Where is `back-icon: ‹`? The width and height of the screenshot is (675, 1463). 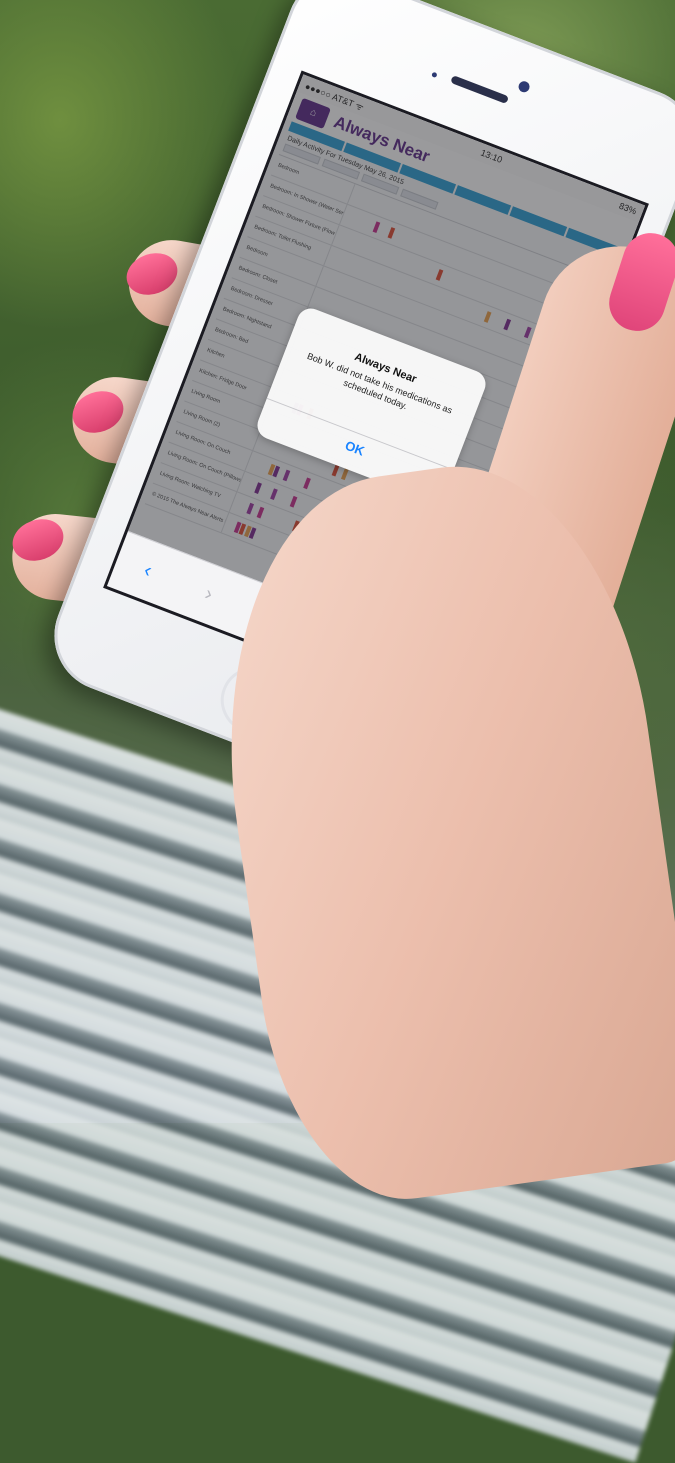 back-icon: ‹ is located at coordinates (148, 571).